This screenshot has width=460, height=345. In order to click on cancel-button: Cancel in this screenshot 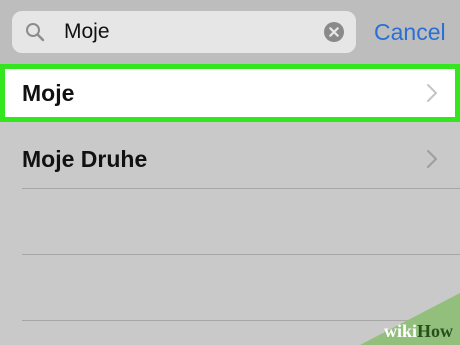, I will do `click(410, 32)`.